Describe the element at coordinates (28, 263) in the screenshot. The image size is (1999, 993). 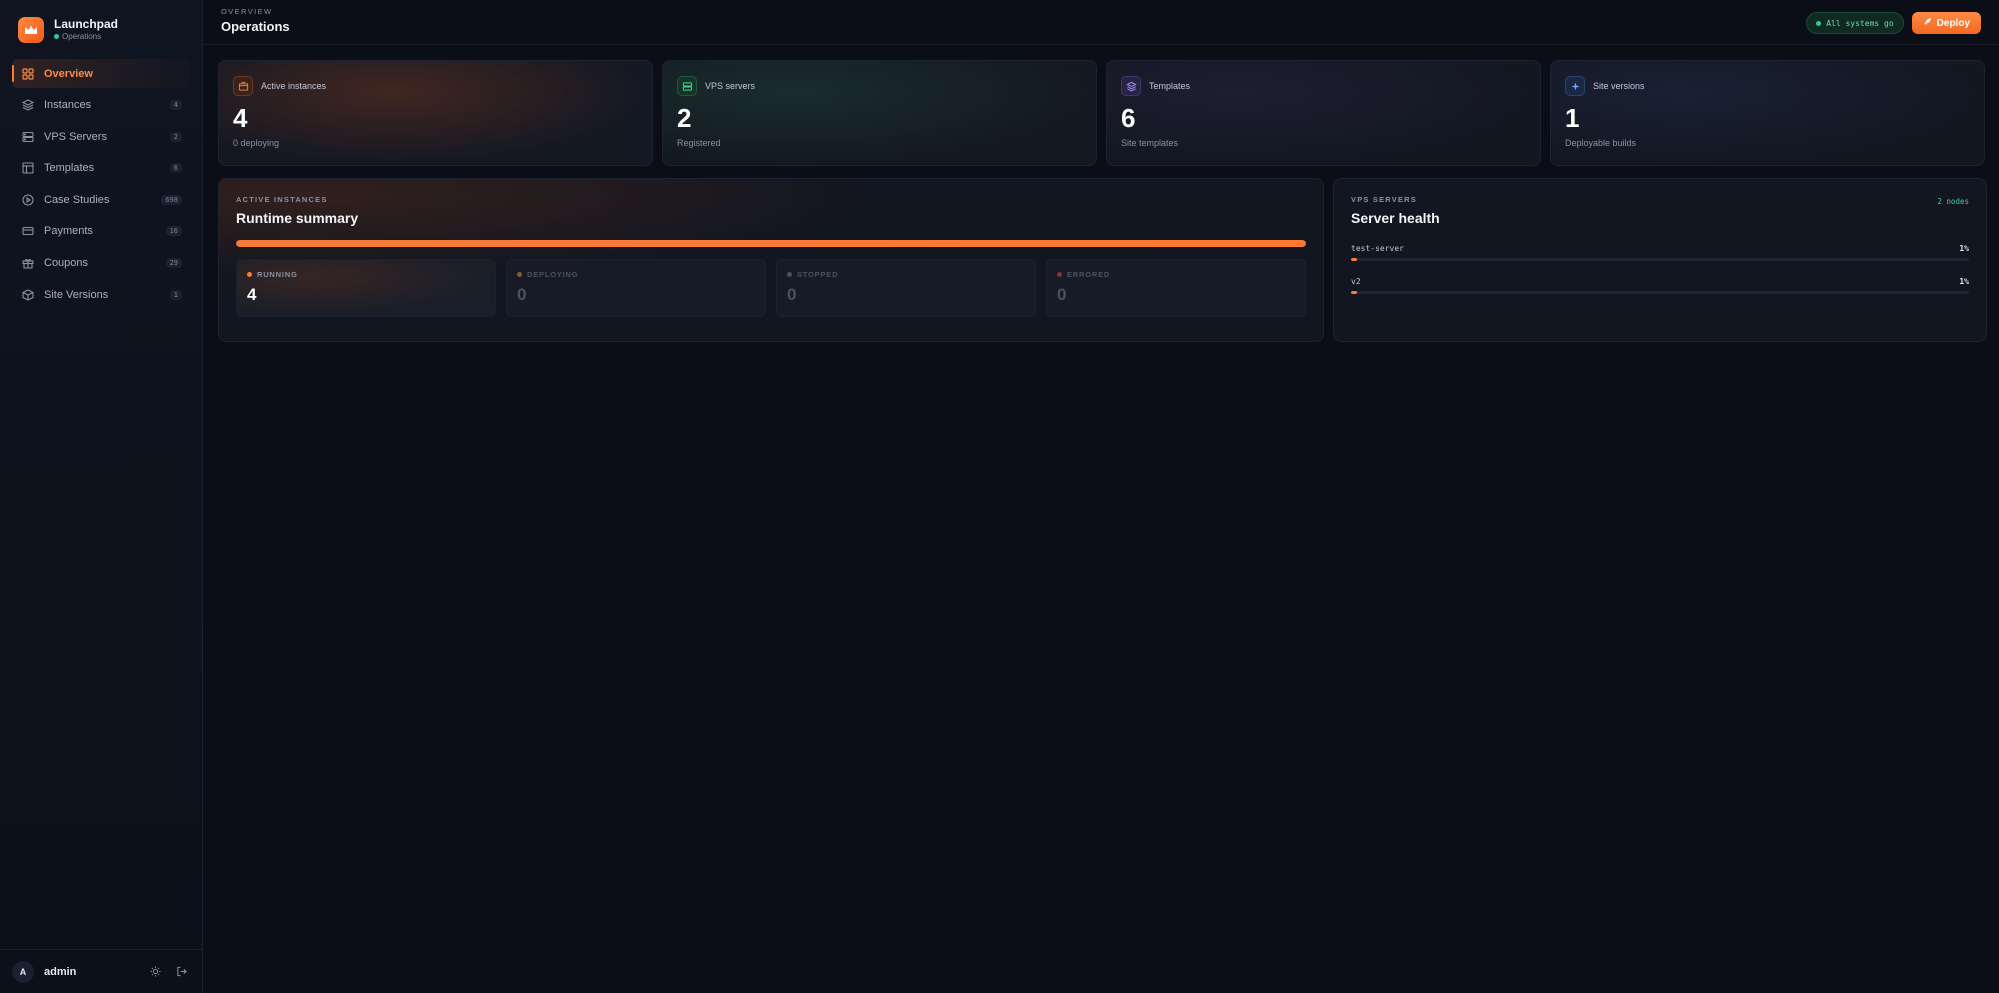
I see `gift-icon` at that location.